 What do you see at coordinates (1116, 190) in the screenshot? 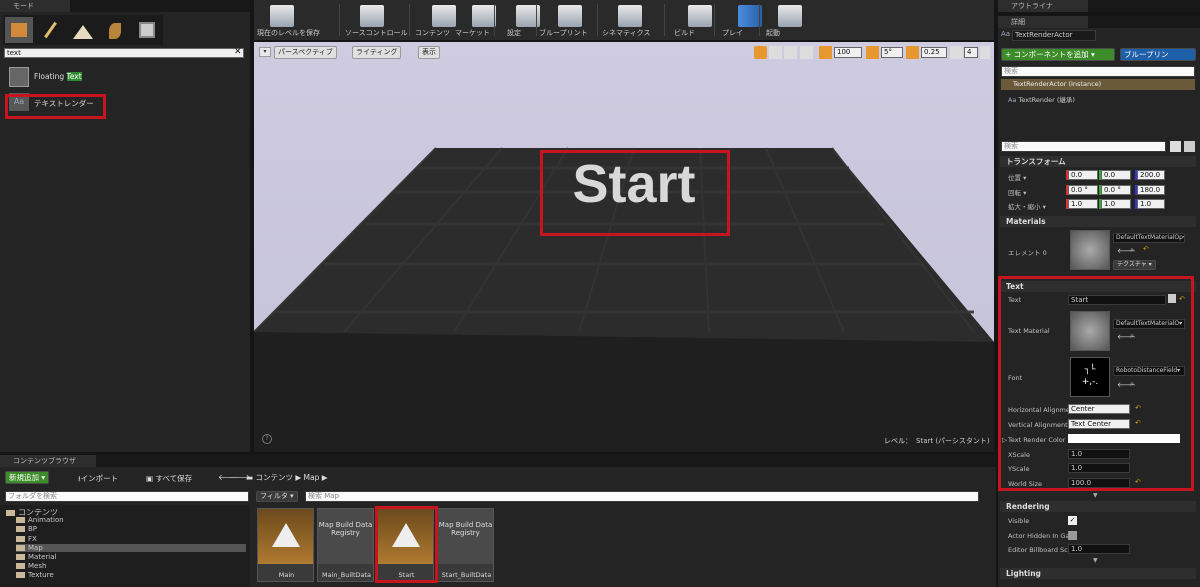
I see `rotation-y-input: 0.0 °` at bounding box center [1116, 190].